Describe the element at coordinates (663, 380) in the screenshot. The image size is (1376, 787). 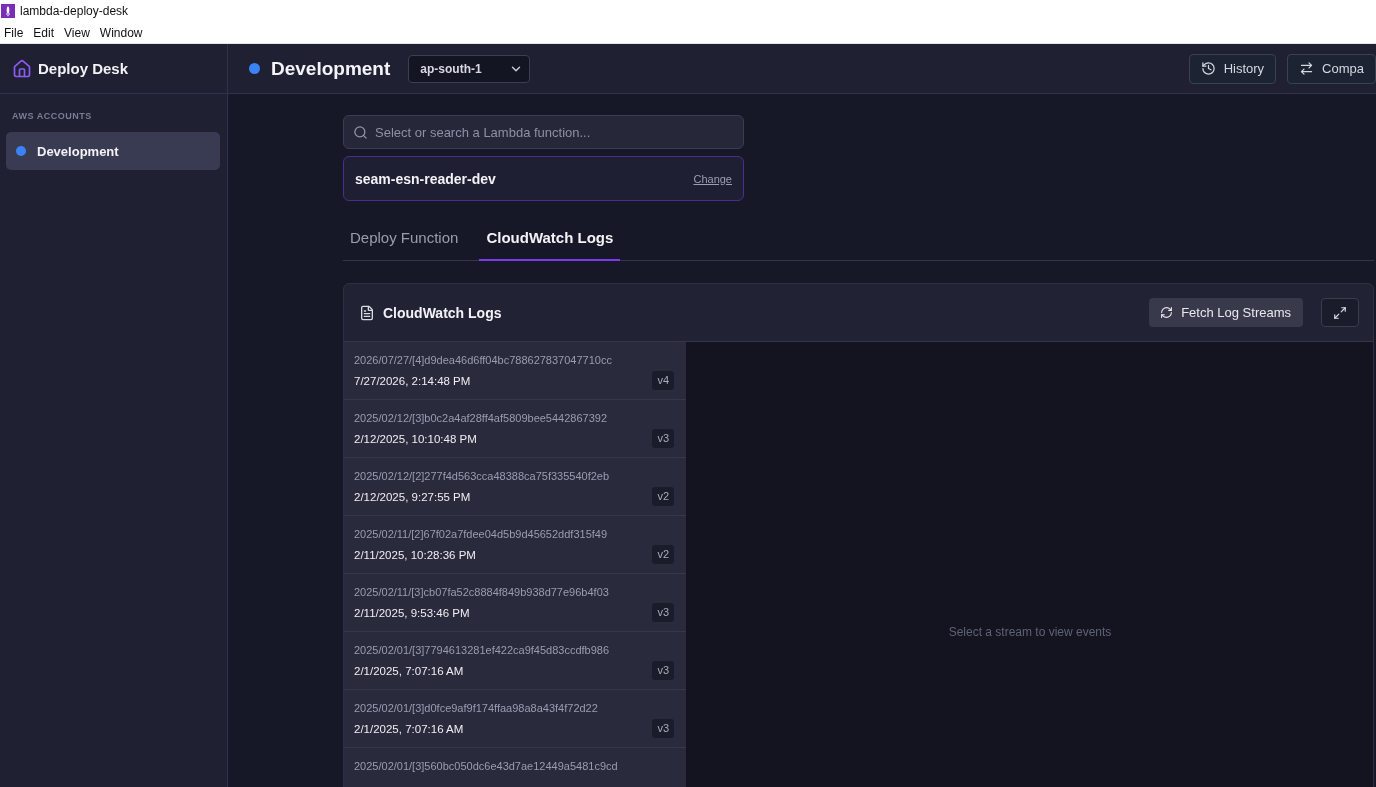
I see `version-badge: v4` at that location.